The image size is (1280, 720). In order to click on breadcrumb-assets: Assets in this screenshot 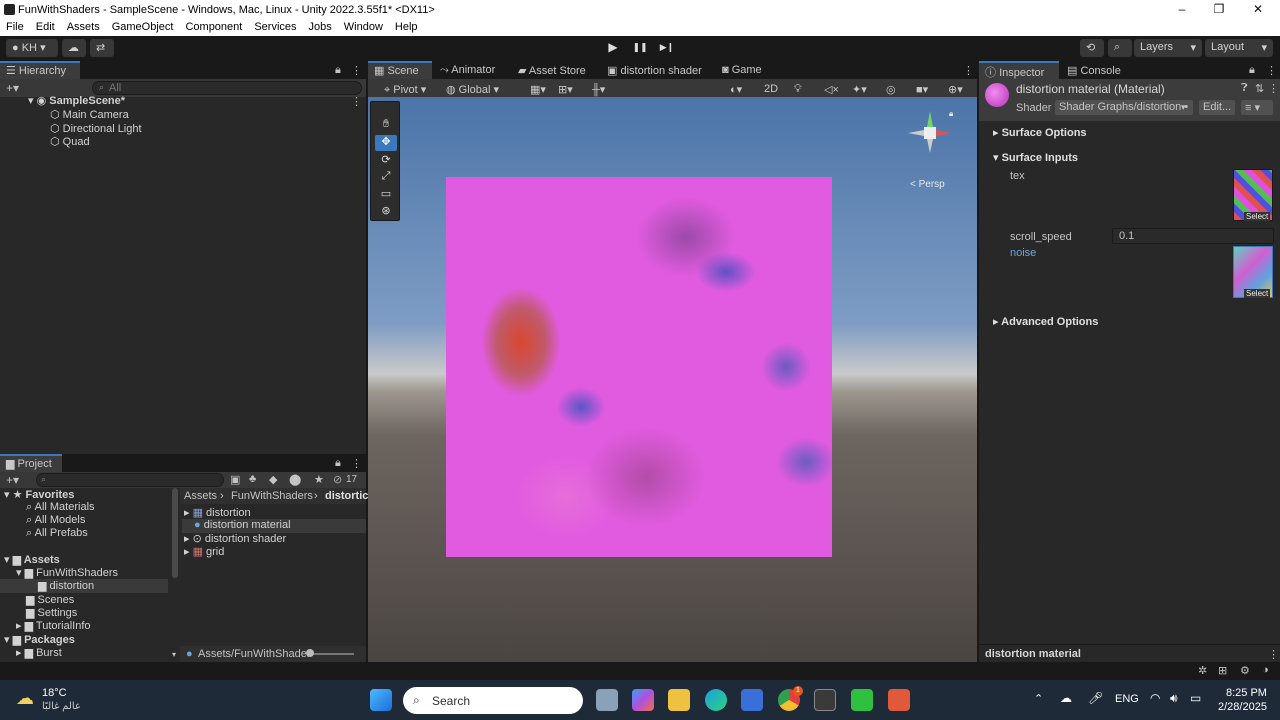, I will do `click(200, 496)`.